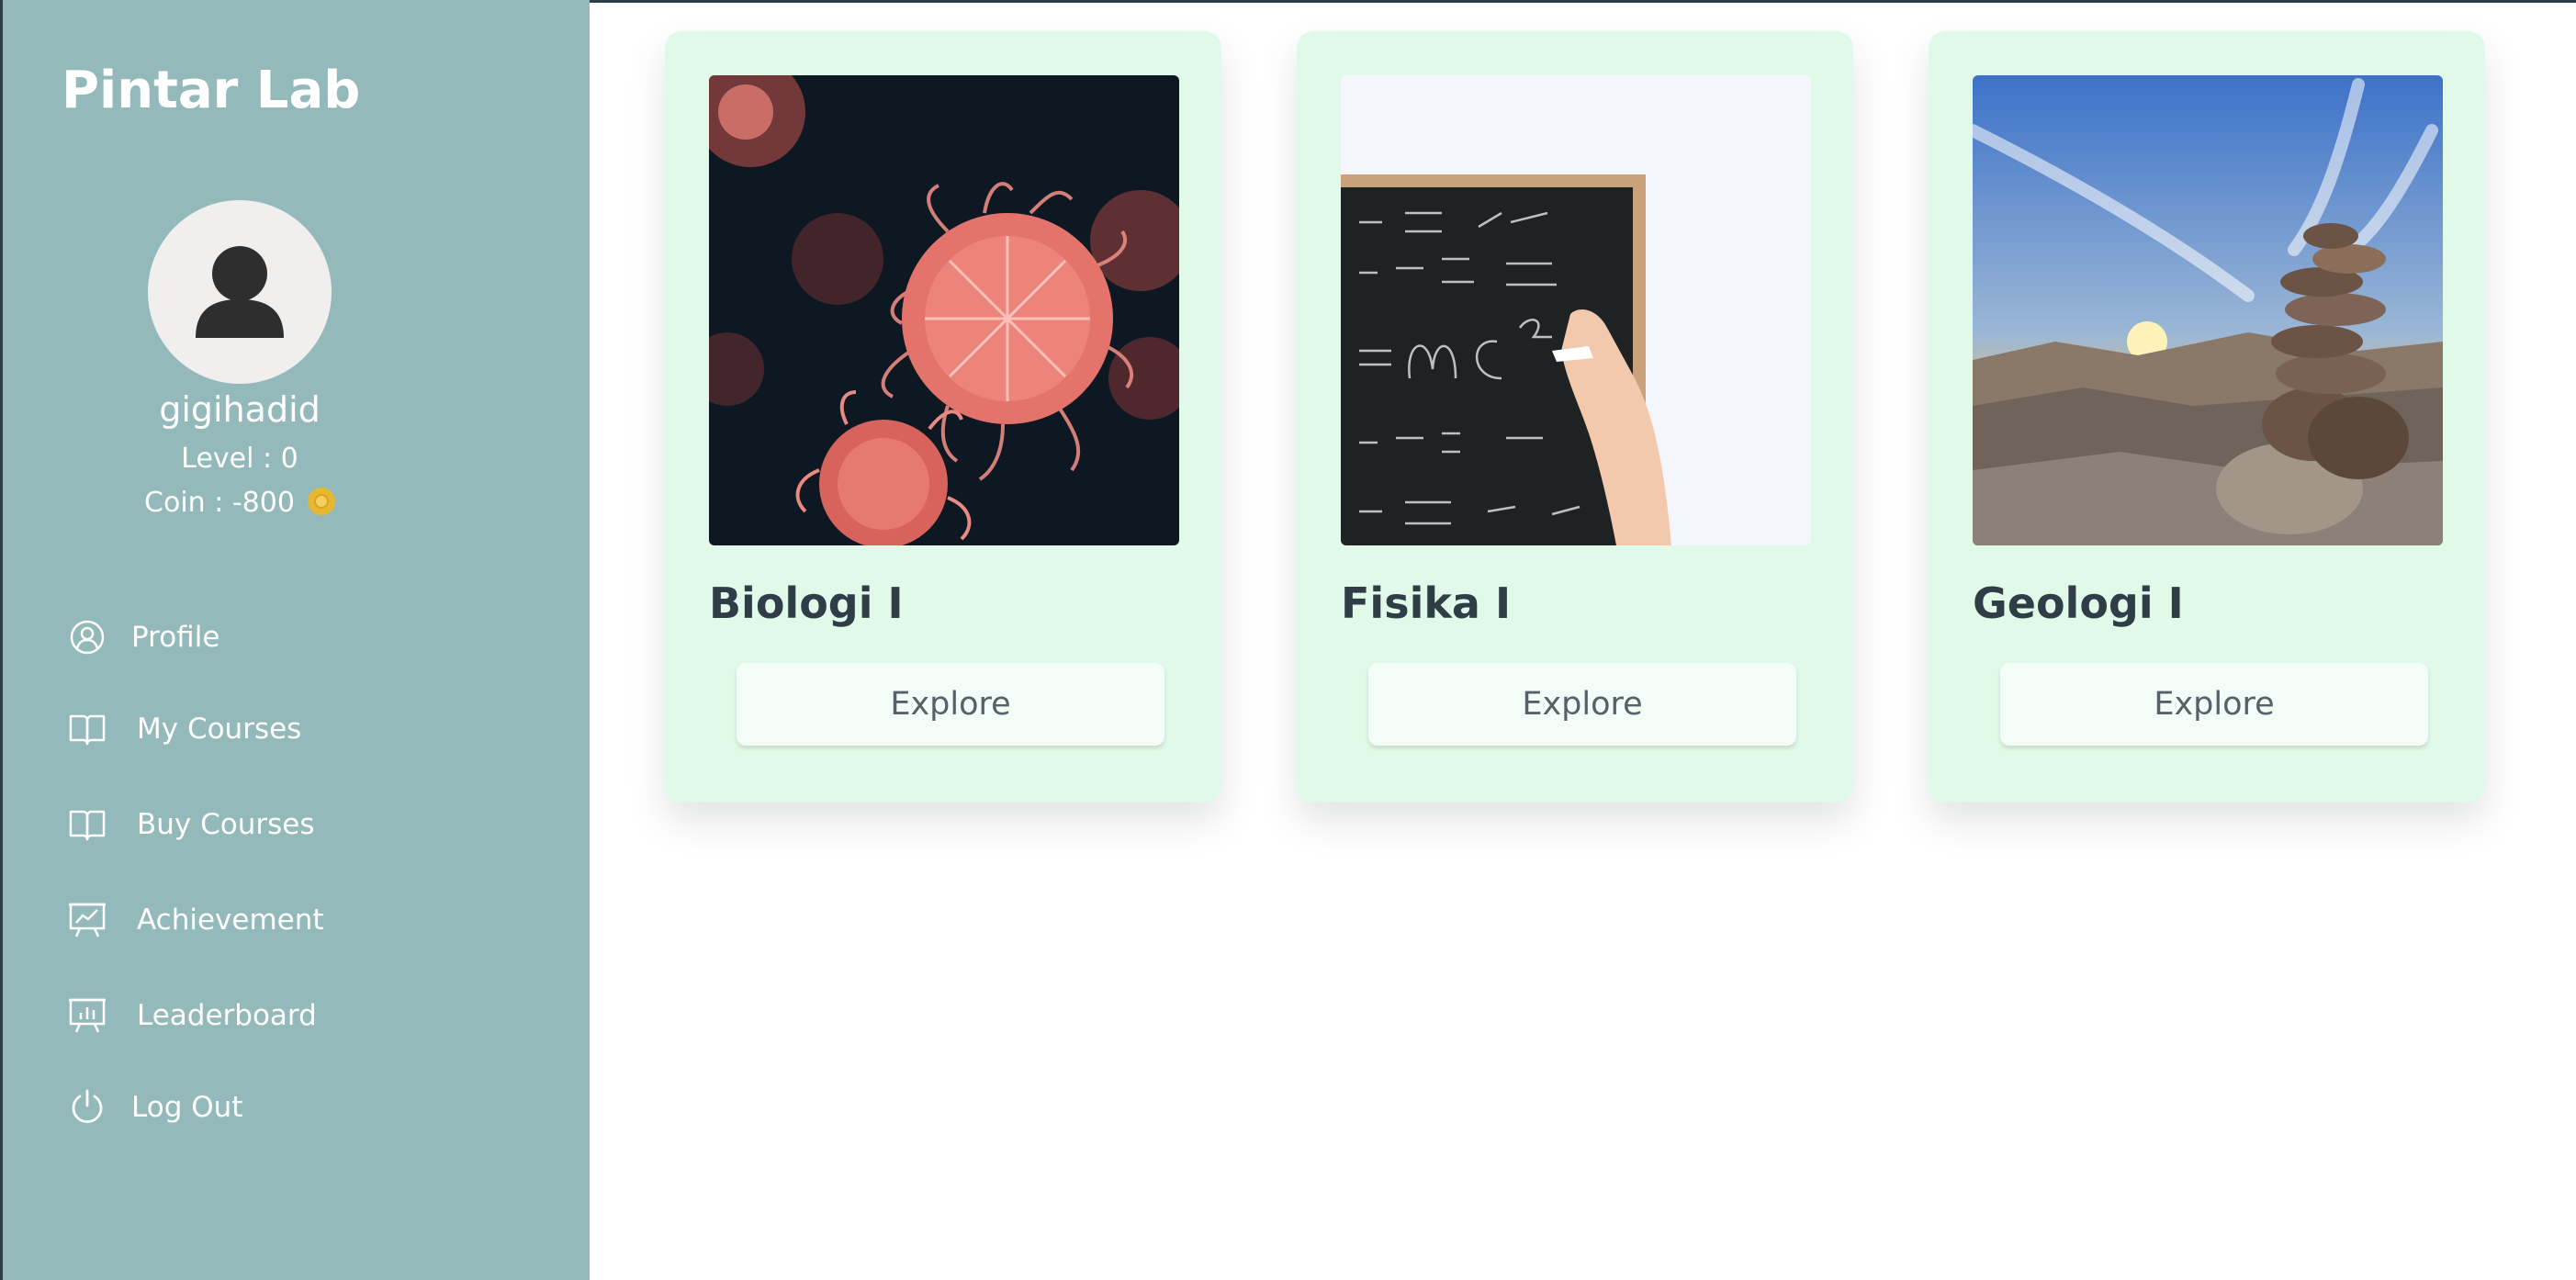 The height and width of the screenshot is (1280, 2576). What do you see at coordinates (2078, 603) in the screenshot?
I see `course-title: Geologi I` at bounding box center [2078, 603].